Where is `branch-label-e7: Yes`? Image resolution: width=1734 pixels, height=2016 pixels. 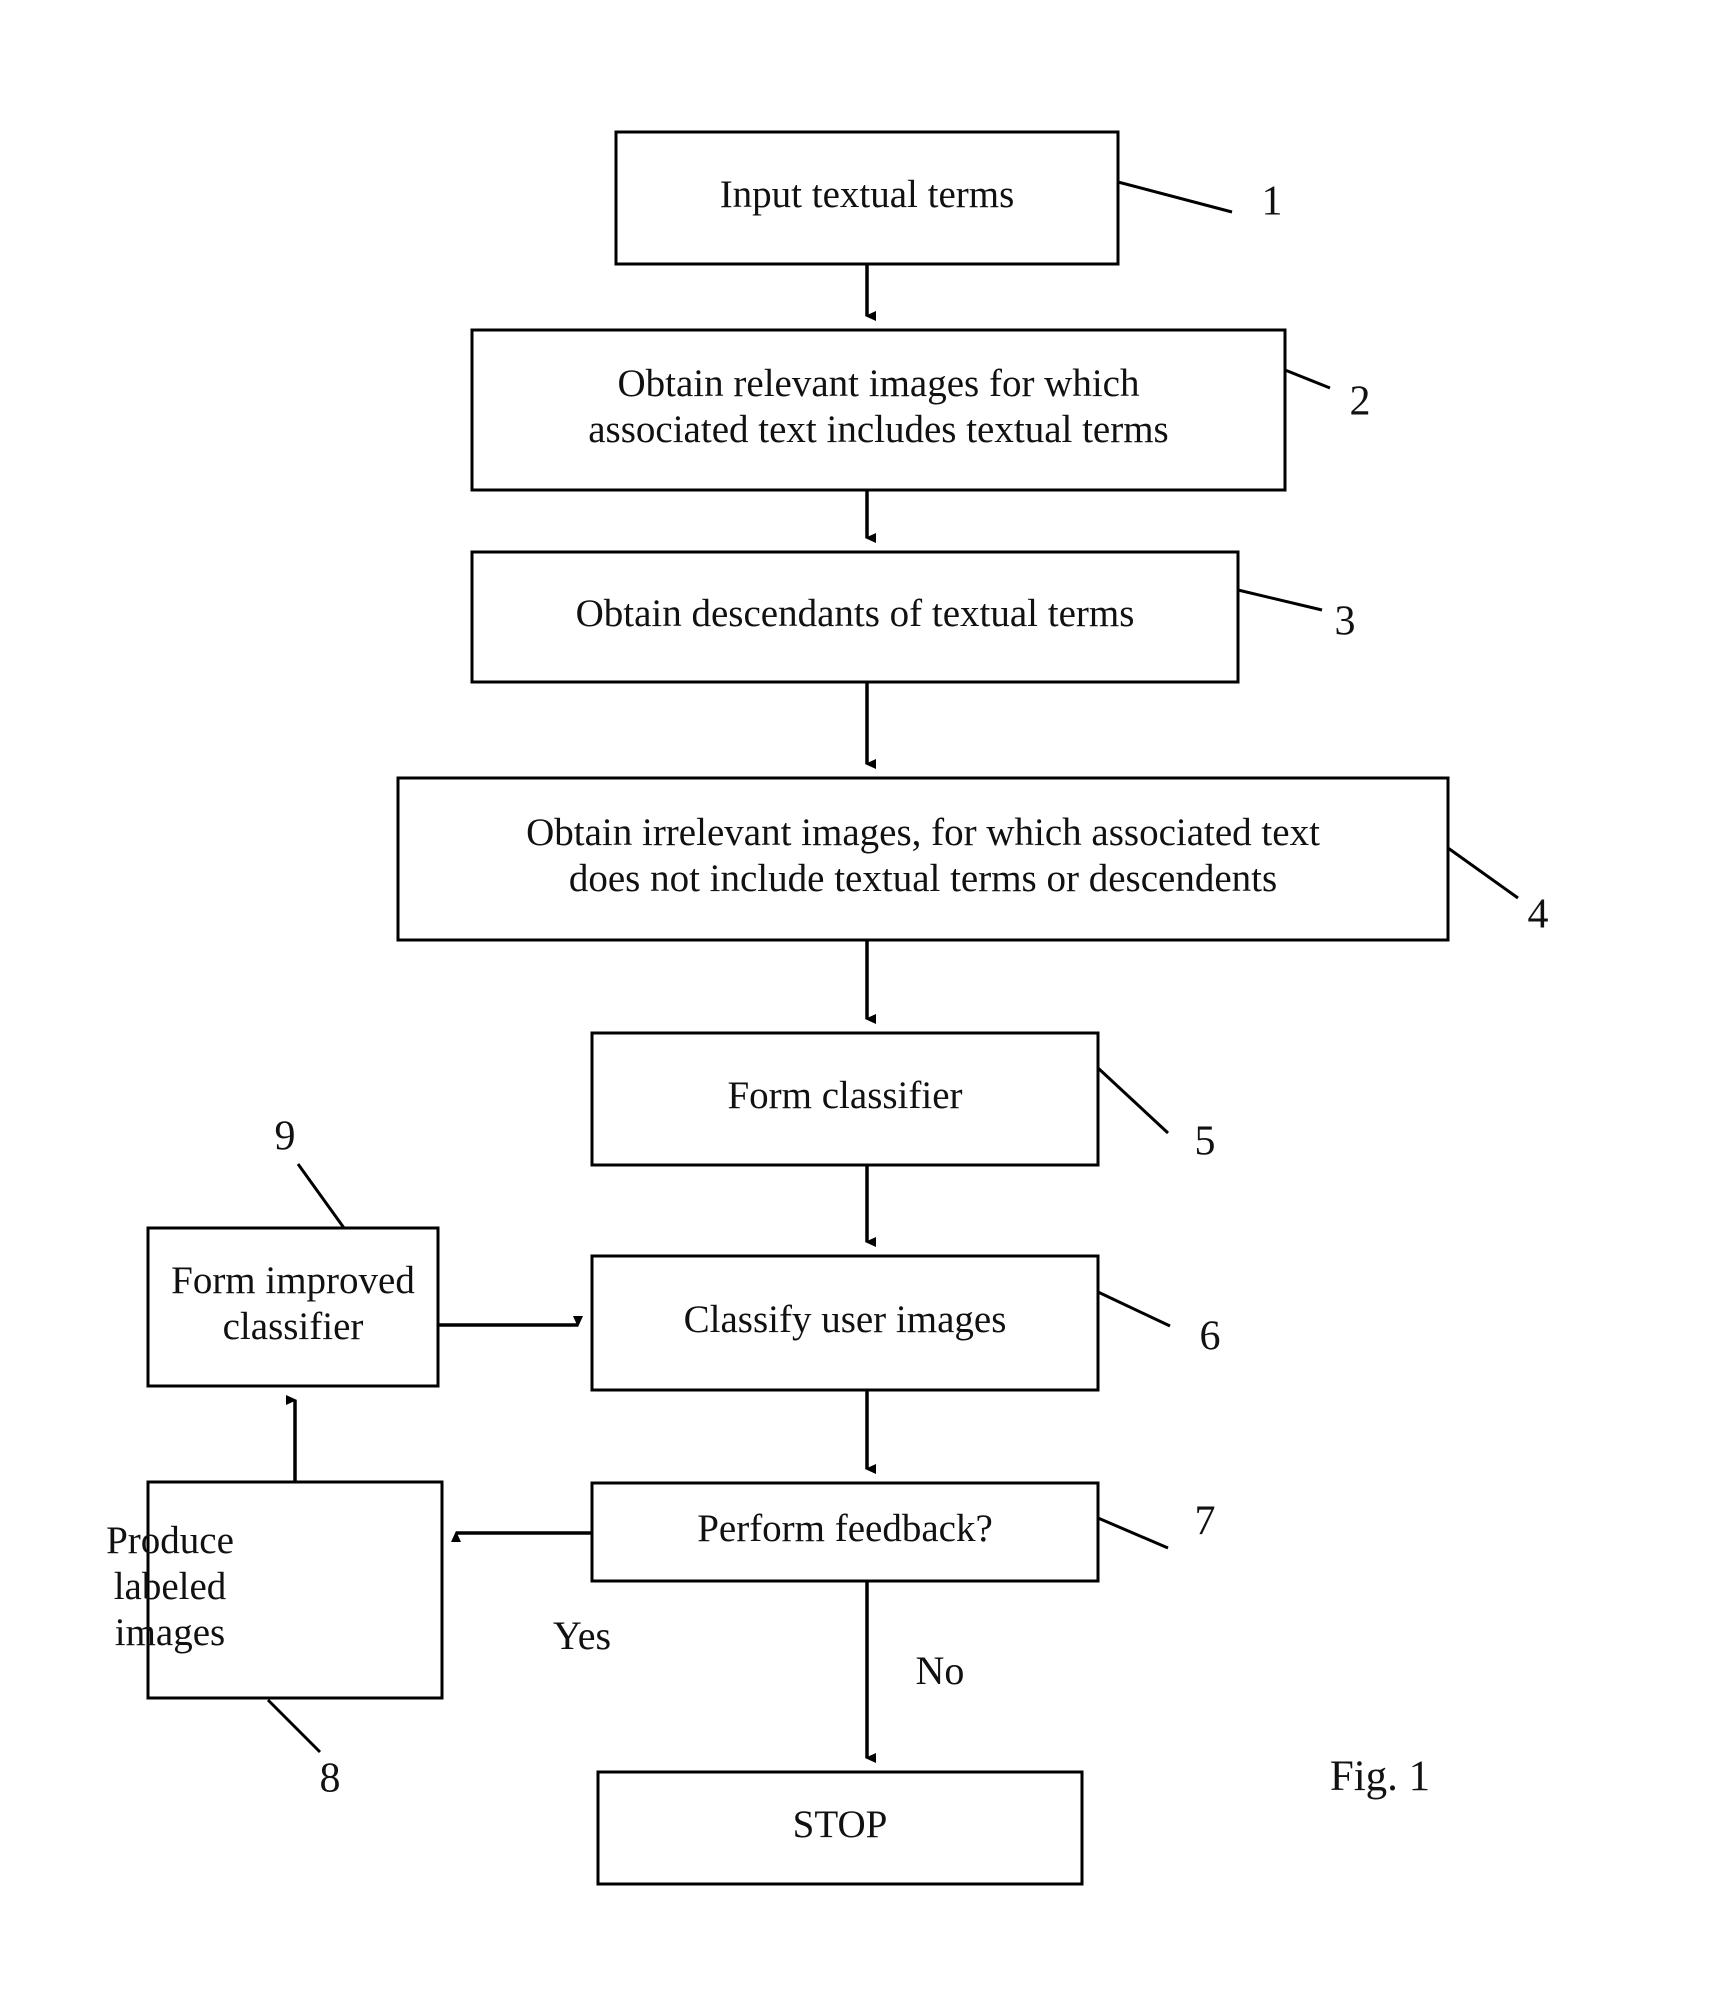
branch-label-e7: Yes is located at coordinates (582, 1635).